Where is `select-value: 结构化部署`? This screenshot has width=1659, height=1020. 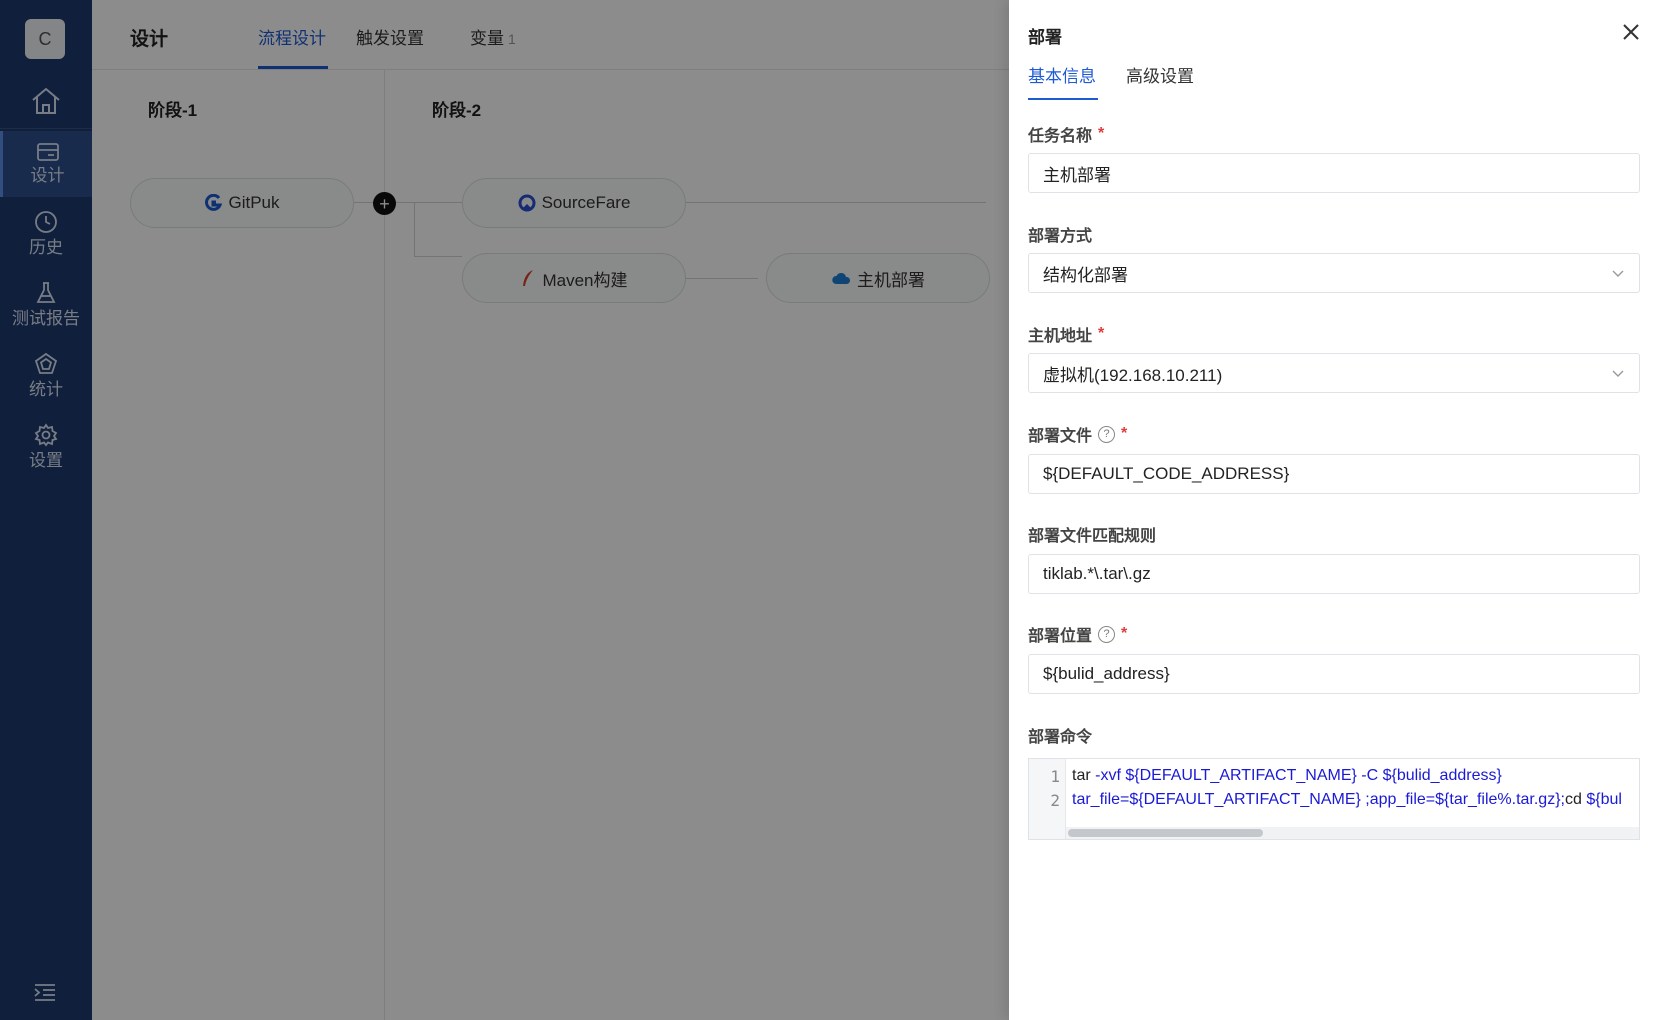
select-value: 结构化部署 is located at coordinates (1085, 275).